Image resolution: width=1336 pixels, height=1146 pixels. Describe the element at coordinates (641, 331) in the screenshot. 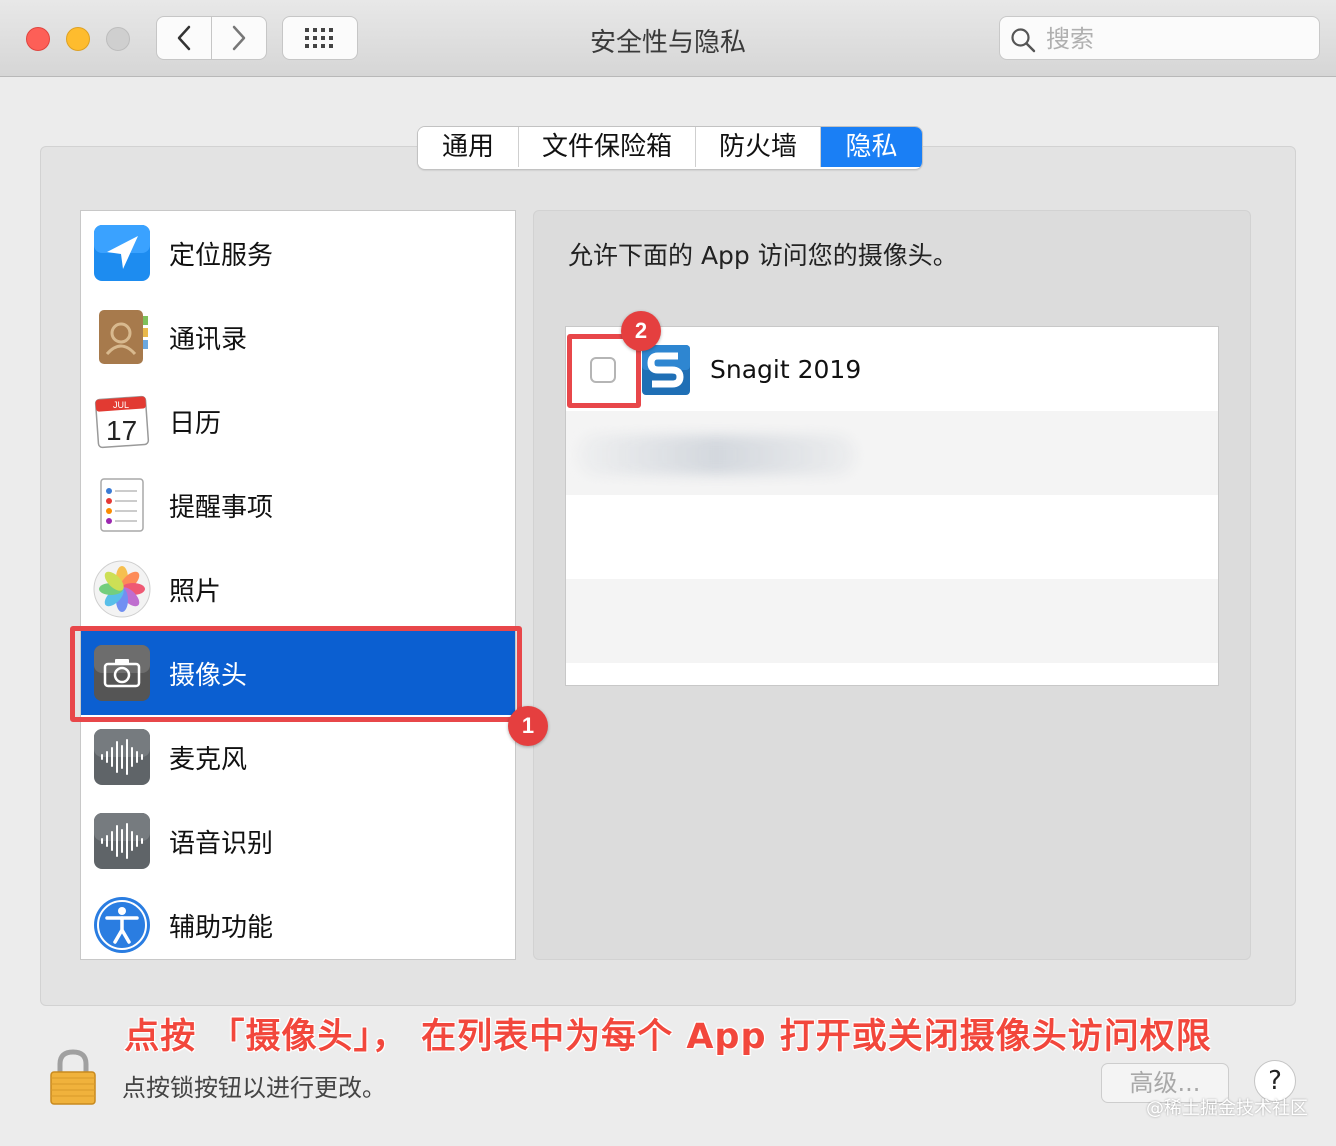

I see `step-badge-2: 2` at that location.